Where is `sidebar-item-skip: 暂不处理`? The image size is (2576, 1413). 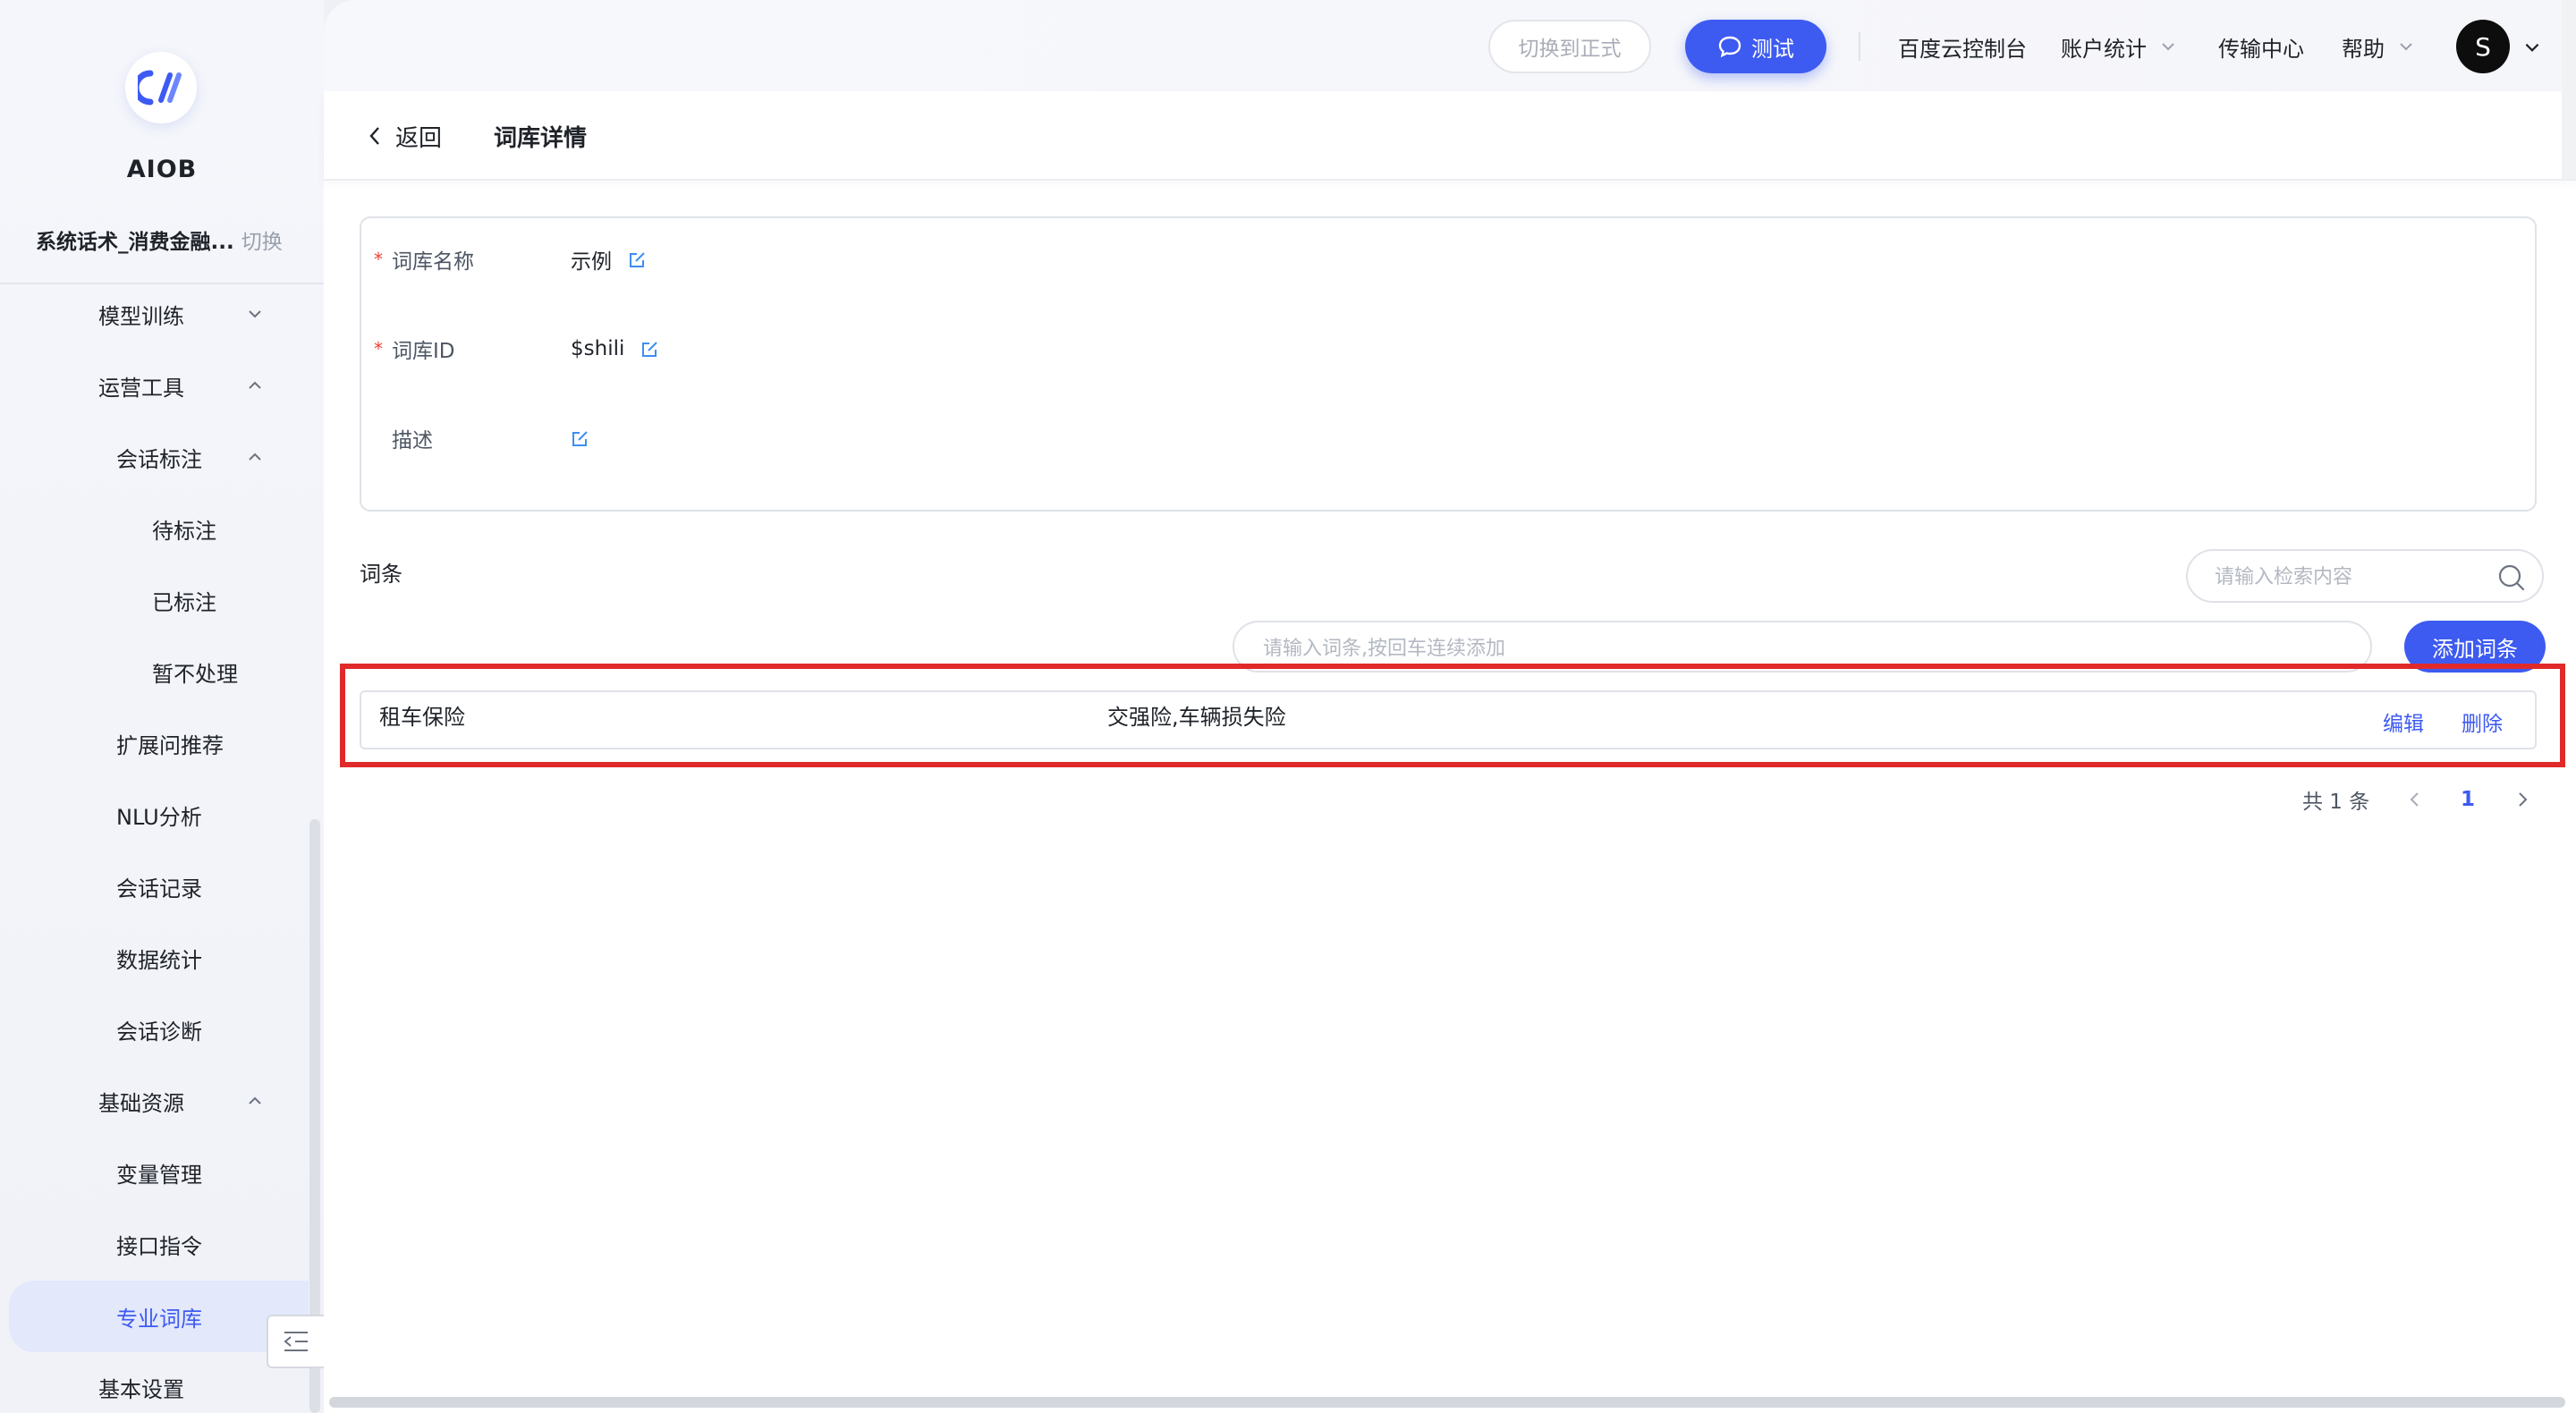 sidebar-item-skip: 暂不处理 is located at coordinates (154, 672).